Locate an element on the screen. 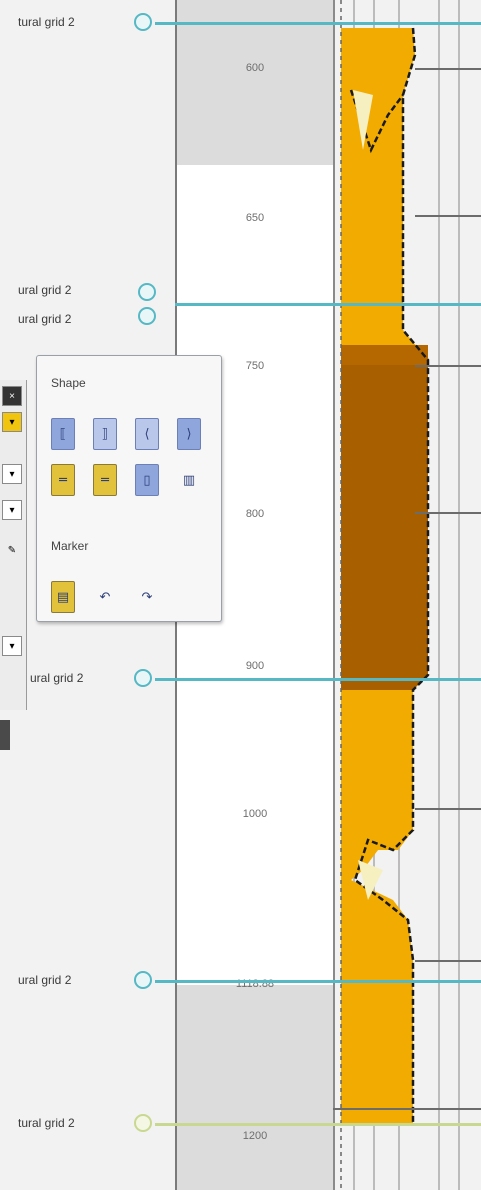 This screenshot has width=481, height=1190. depth-label: 800 is located at coordinates (255, 514).